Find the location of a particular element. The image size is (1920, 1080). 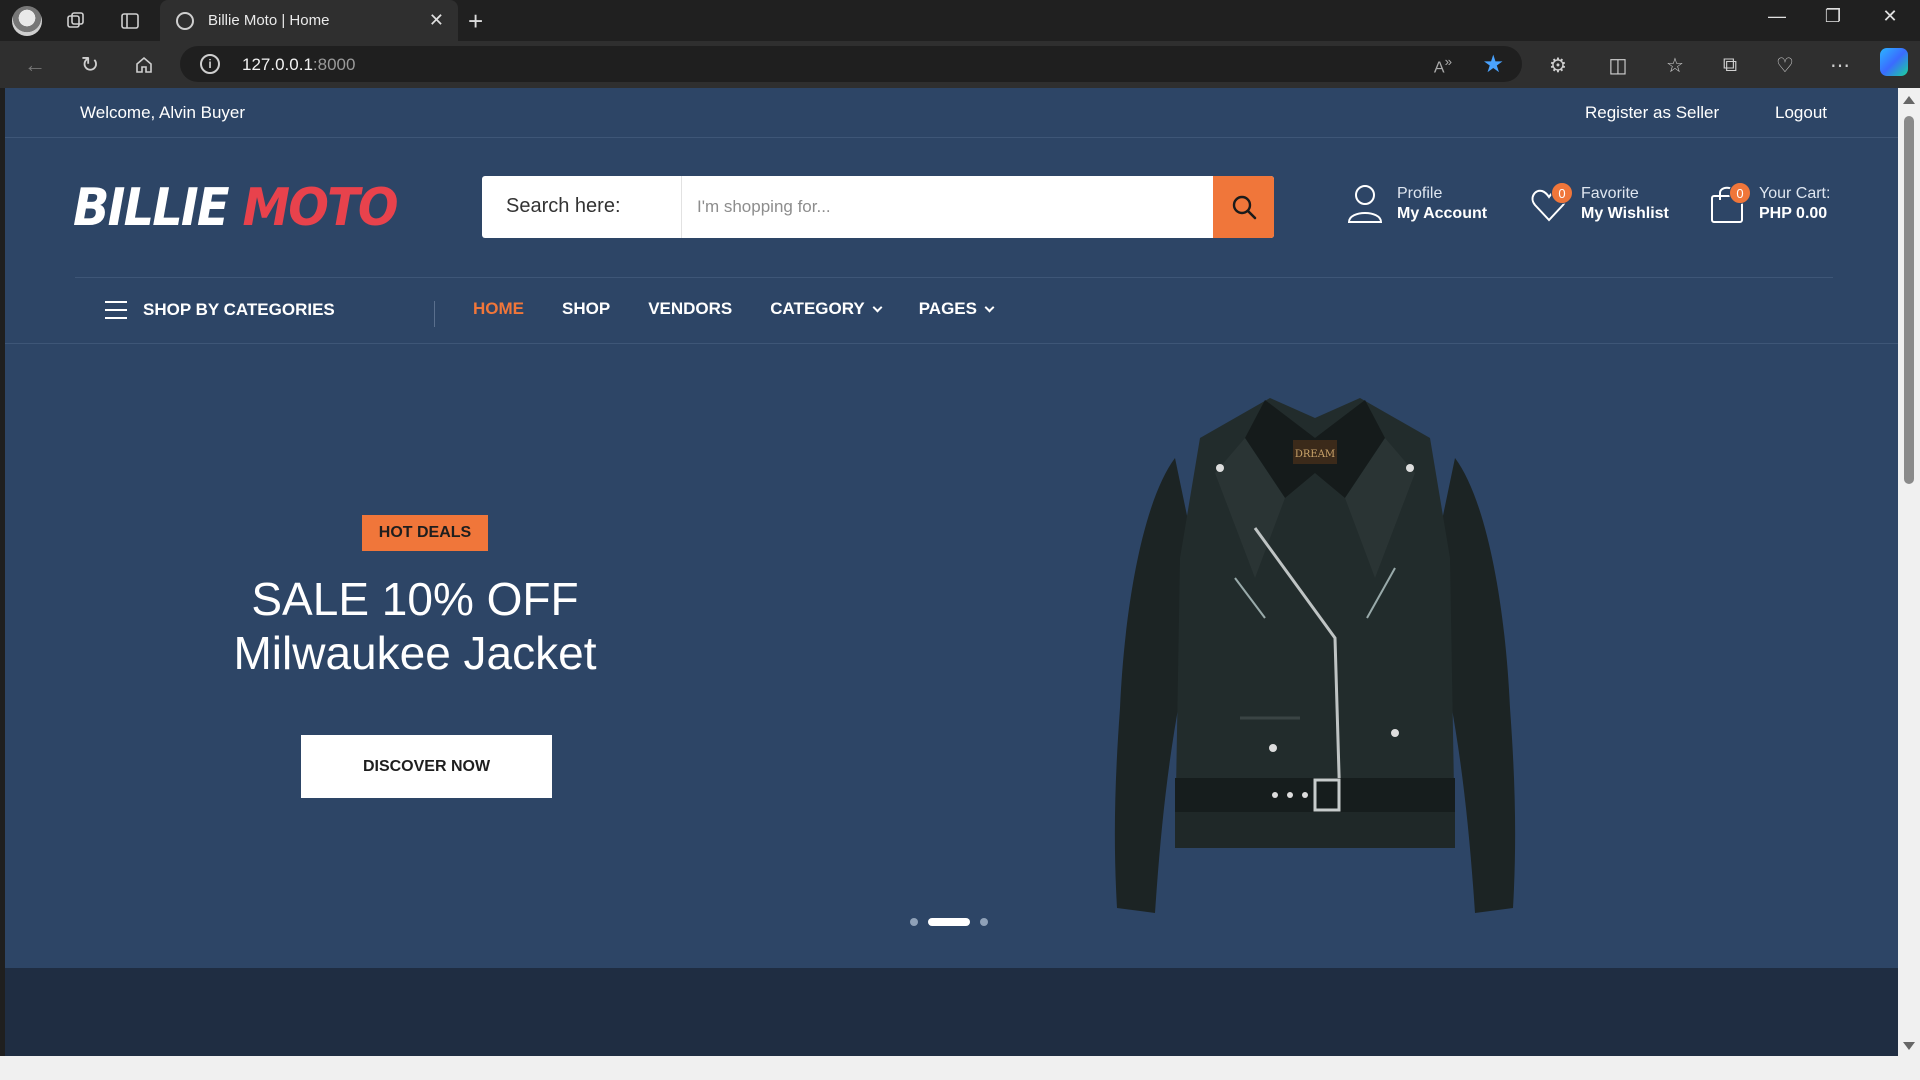

wishlist-link: 0 Favorite My Wishlist is located at coordinates (1599, 204).